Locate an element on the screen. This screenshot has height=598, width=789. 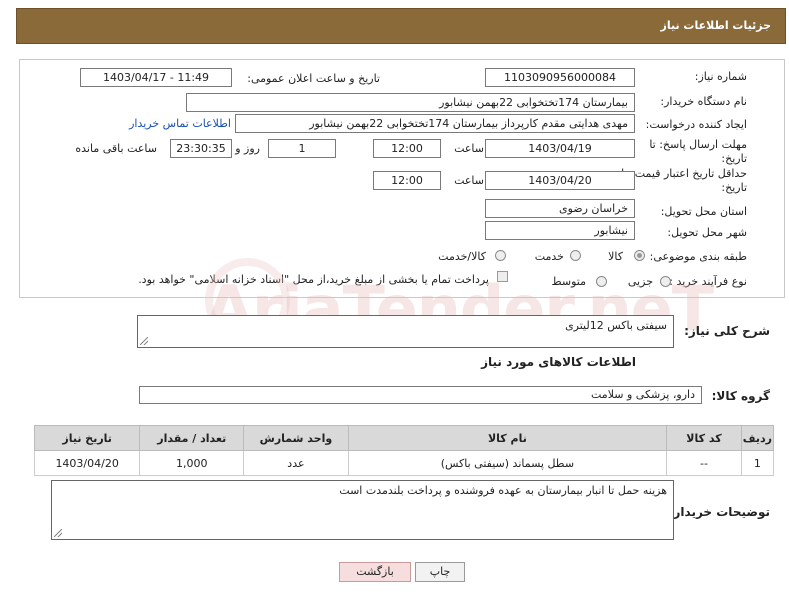
category-option-goods-service: کالا/خدمت is located at coordinates (462, 256).